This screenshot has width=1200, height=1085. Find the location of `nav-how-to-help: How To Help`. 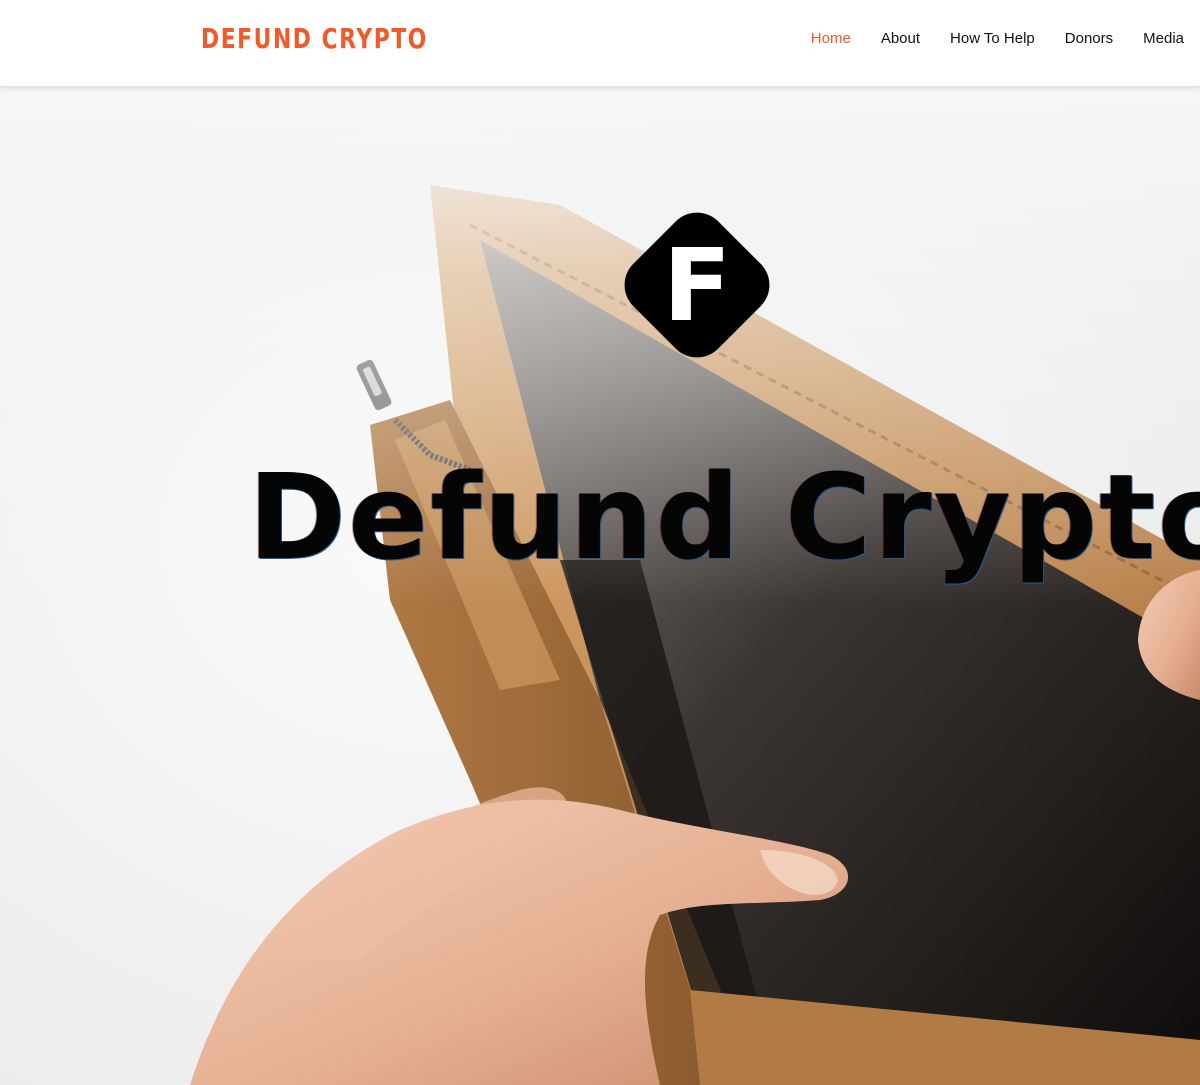

nav-how-to-help: How To Help is located at coordinates (992, 38).